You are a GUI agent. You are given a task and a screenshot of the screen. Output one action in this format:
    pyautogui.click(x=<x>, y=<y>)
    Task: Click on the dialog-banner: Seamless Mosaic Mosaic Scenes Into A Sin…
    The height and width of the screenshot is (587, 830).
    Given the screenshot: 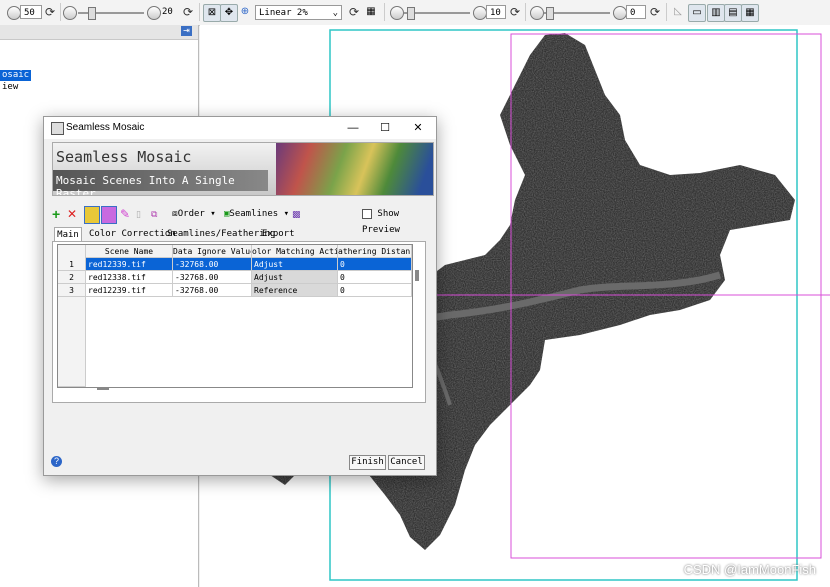 What is the action you would take?
    pyautogui.click(x=243, y=169)
    